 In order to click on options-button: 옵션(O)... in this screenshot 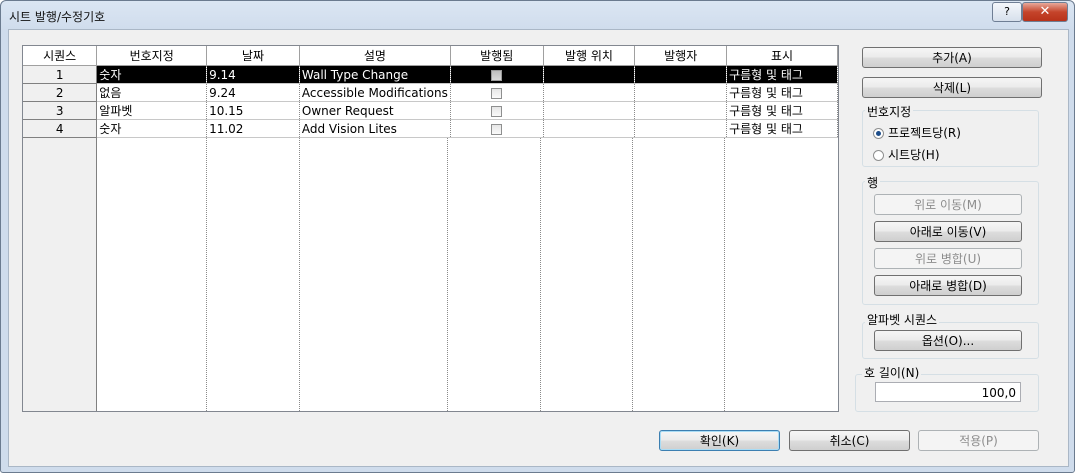, I will do `click(948, 340)`.